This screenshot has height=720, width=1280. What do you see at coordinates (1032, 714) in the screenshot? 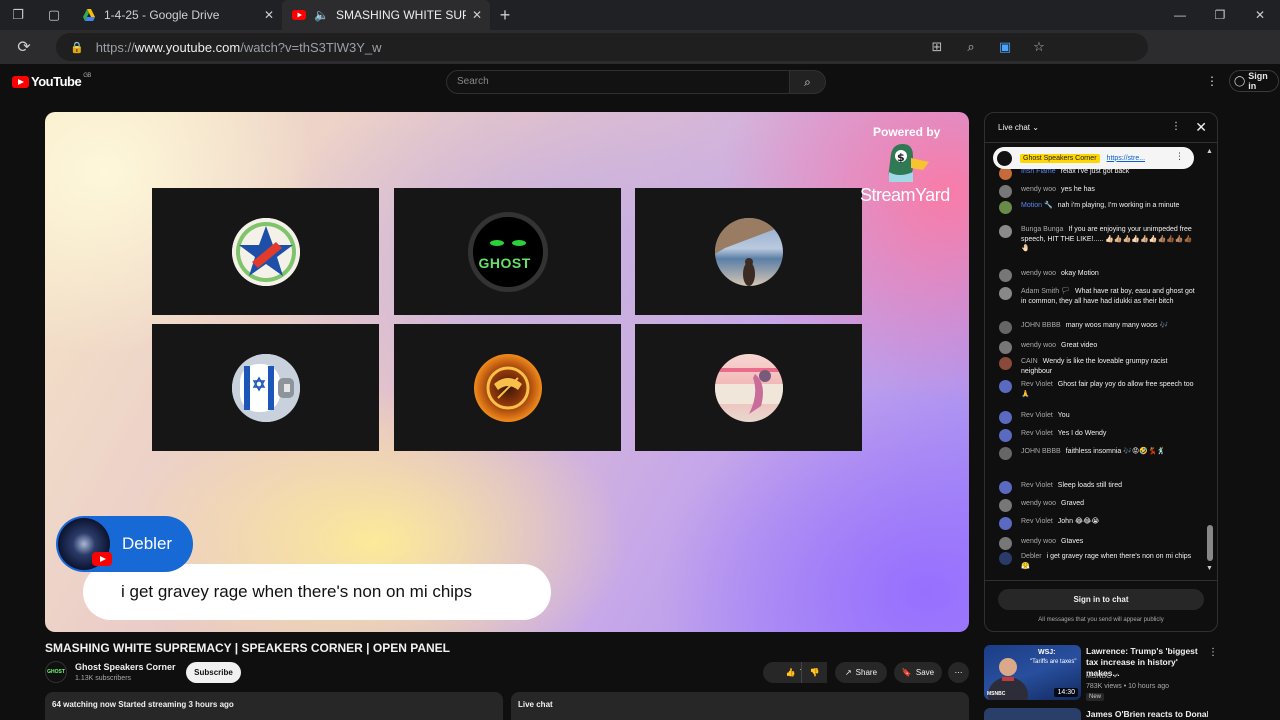
I see `recommended-video-thumbnail` at bounding box center [1032, 714].